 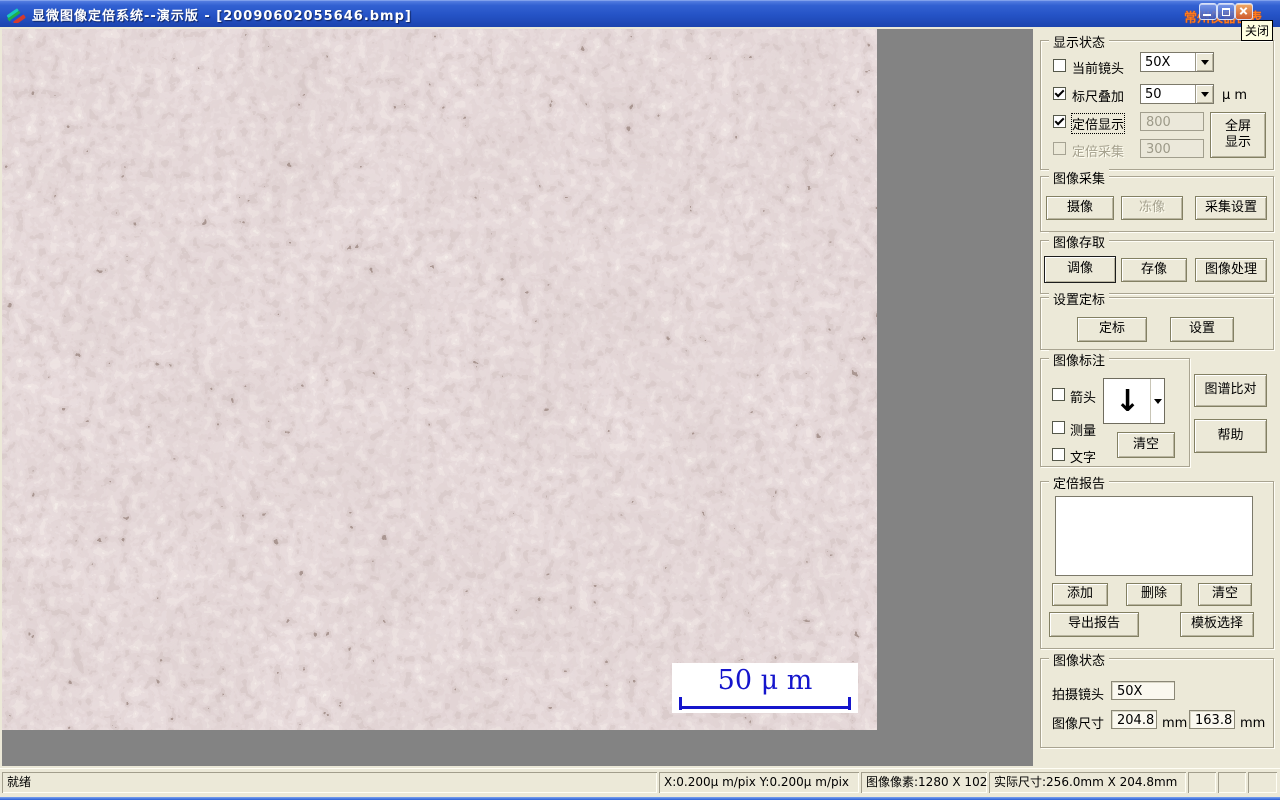 I want to click on status-actual-size: 实际尺寸:256.0mm X 204.8mm, so click(x=1087, y=782).